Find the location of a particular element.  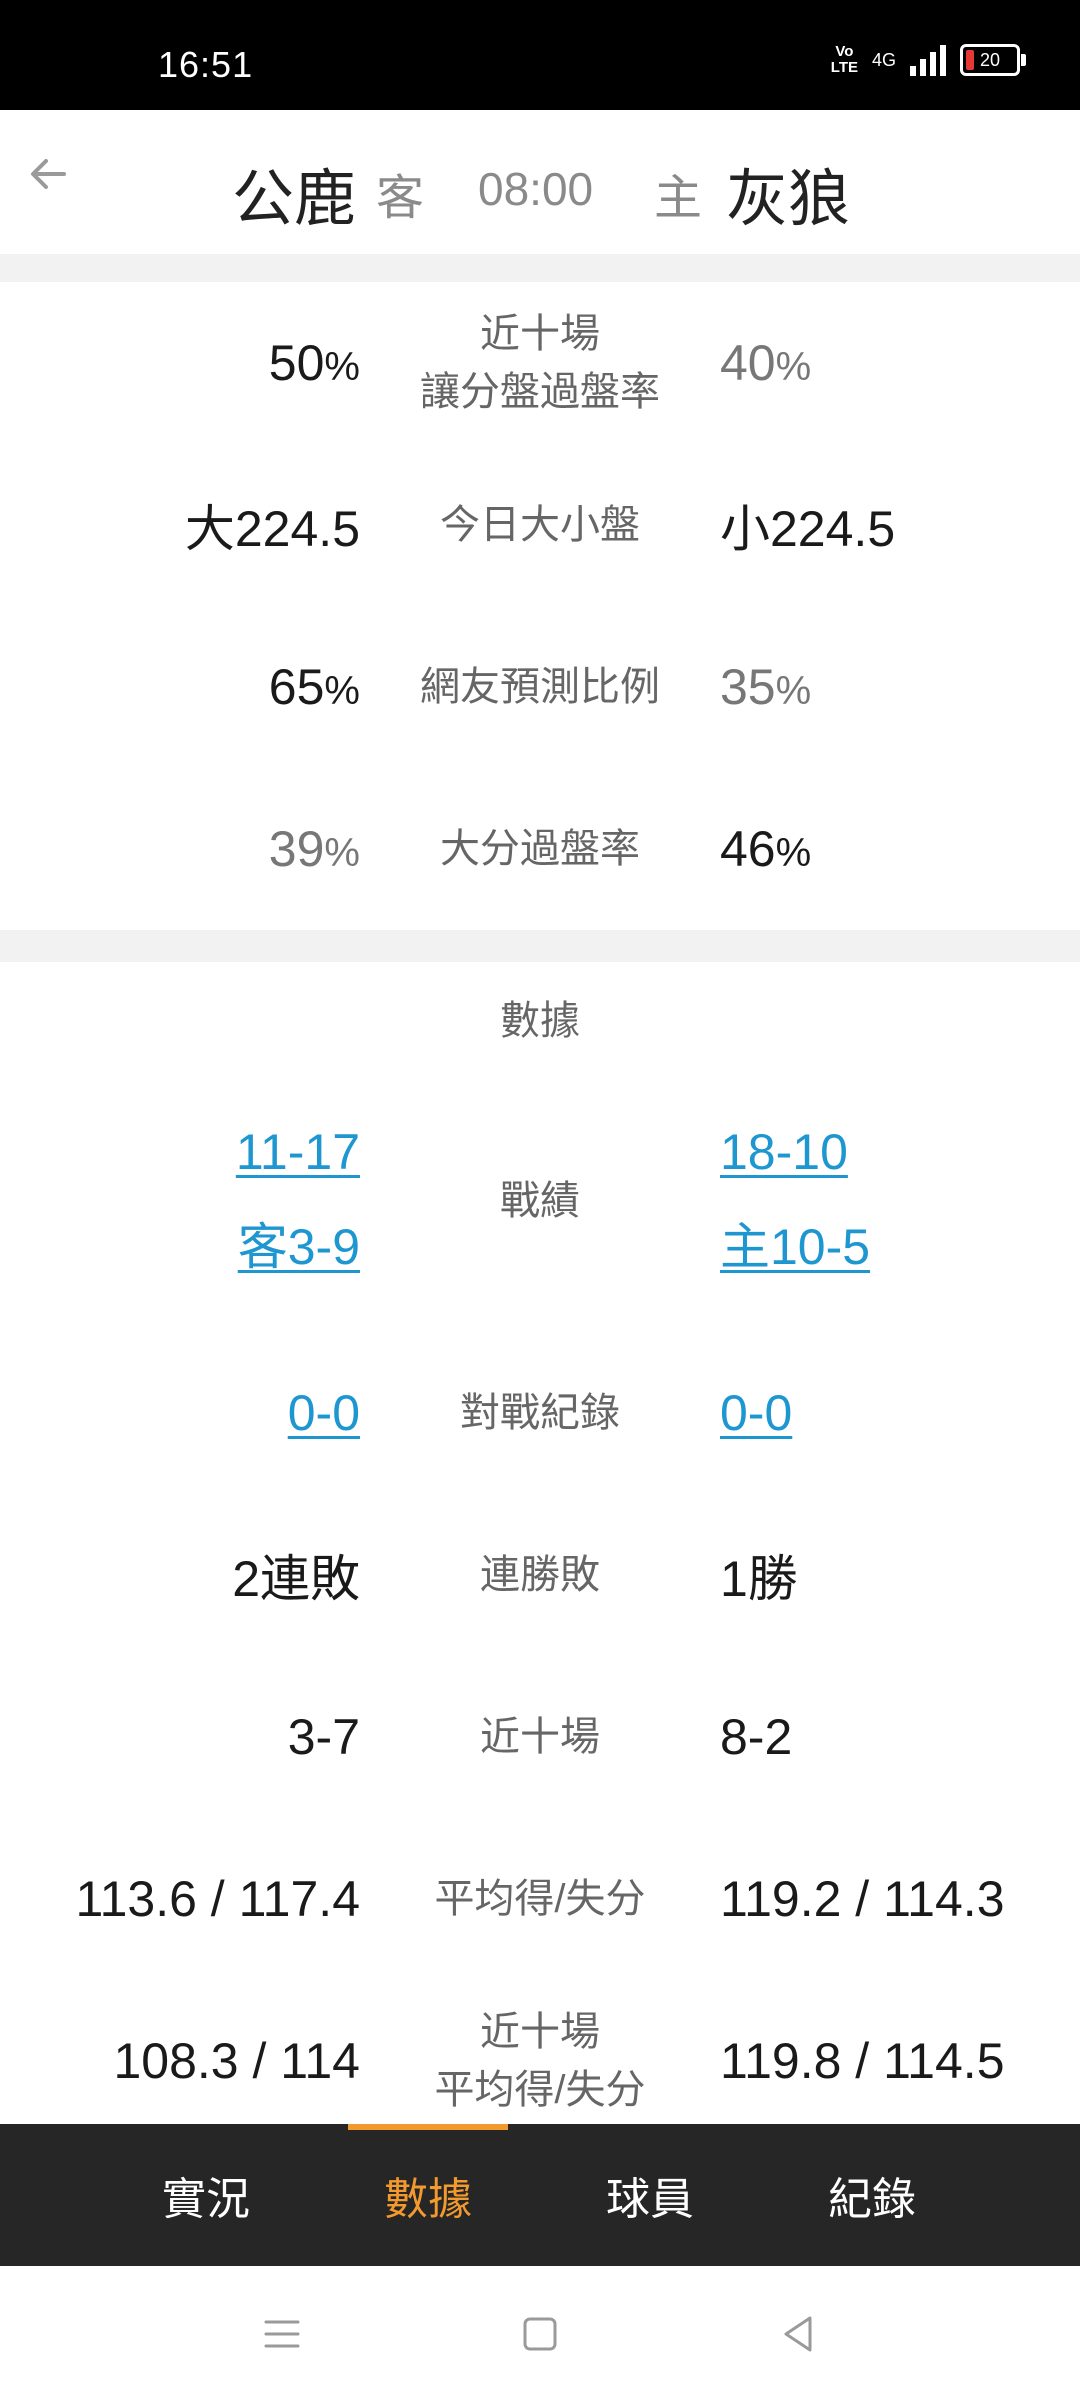

status-icons: Vo LTE 4G 20 is located at coordinates (928, 59).